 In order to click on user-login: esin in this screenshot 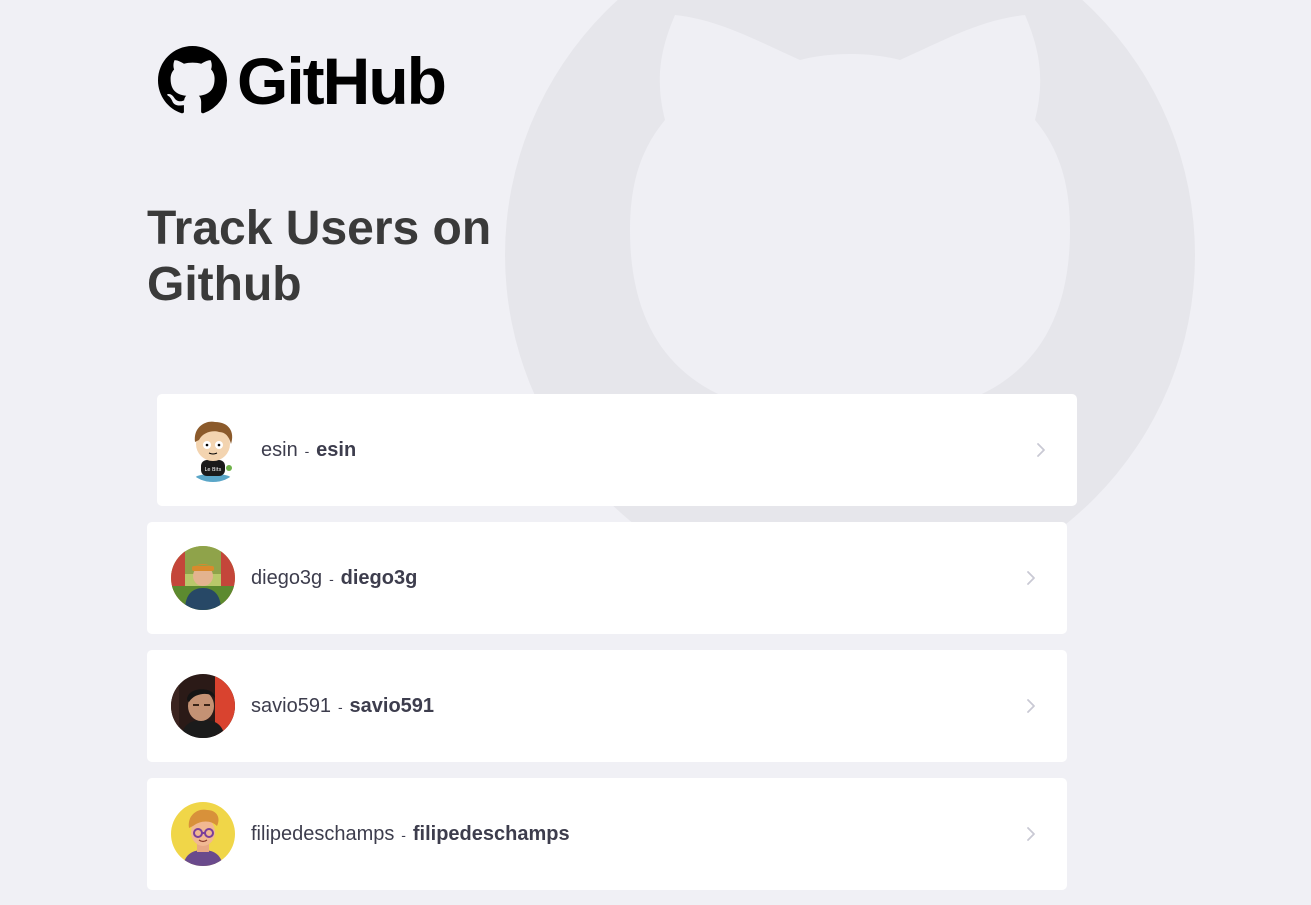, I will do `click(336, 449)`.